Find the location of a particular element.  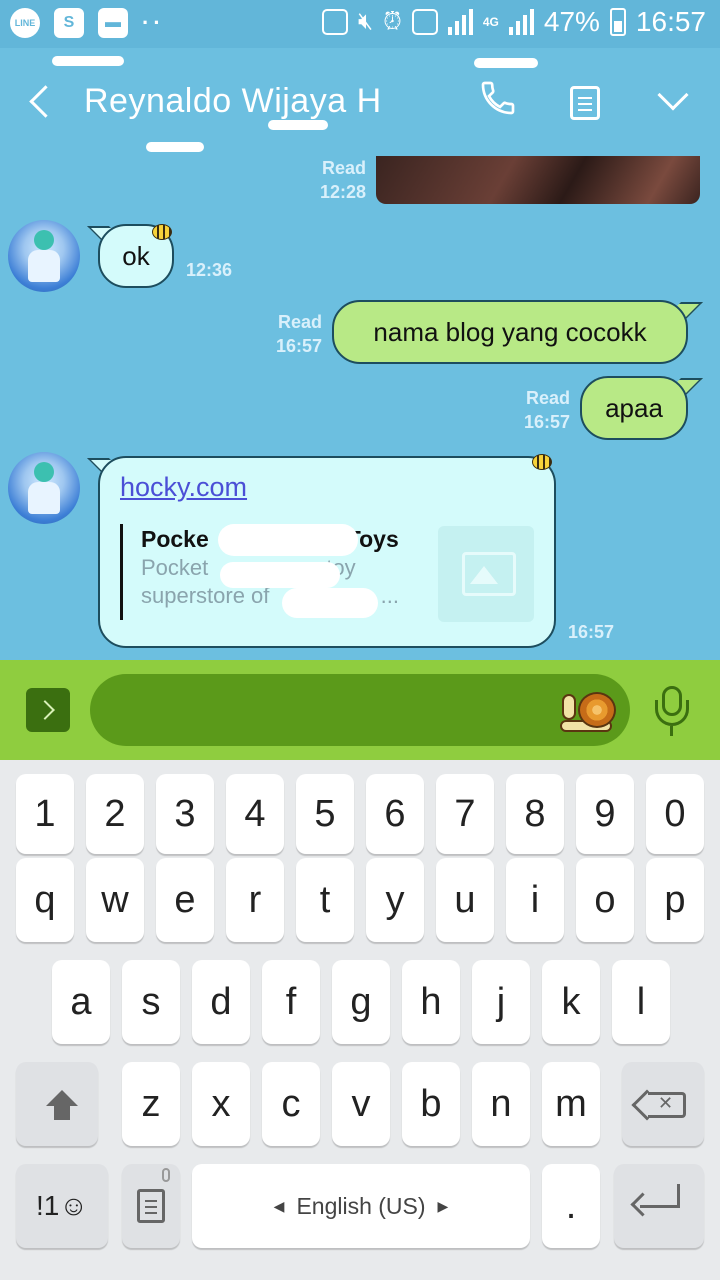

space-key: ◀ English (US) ▶ is located at coordinates (361, 1206).